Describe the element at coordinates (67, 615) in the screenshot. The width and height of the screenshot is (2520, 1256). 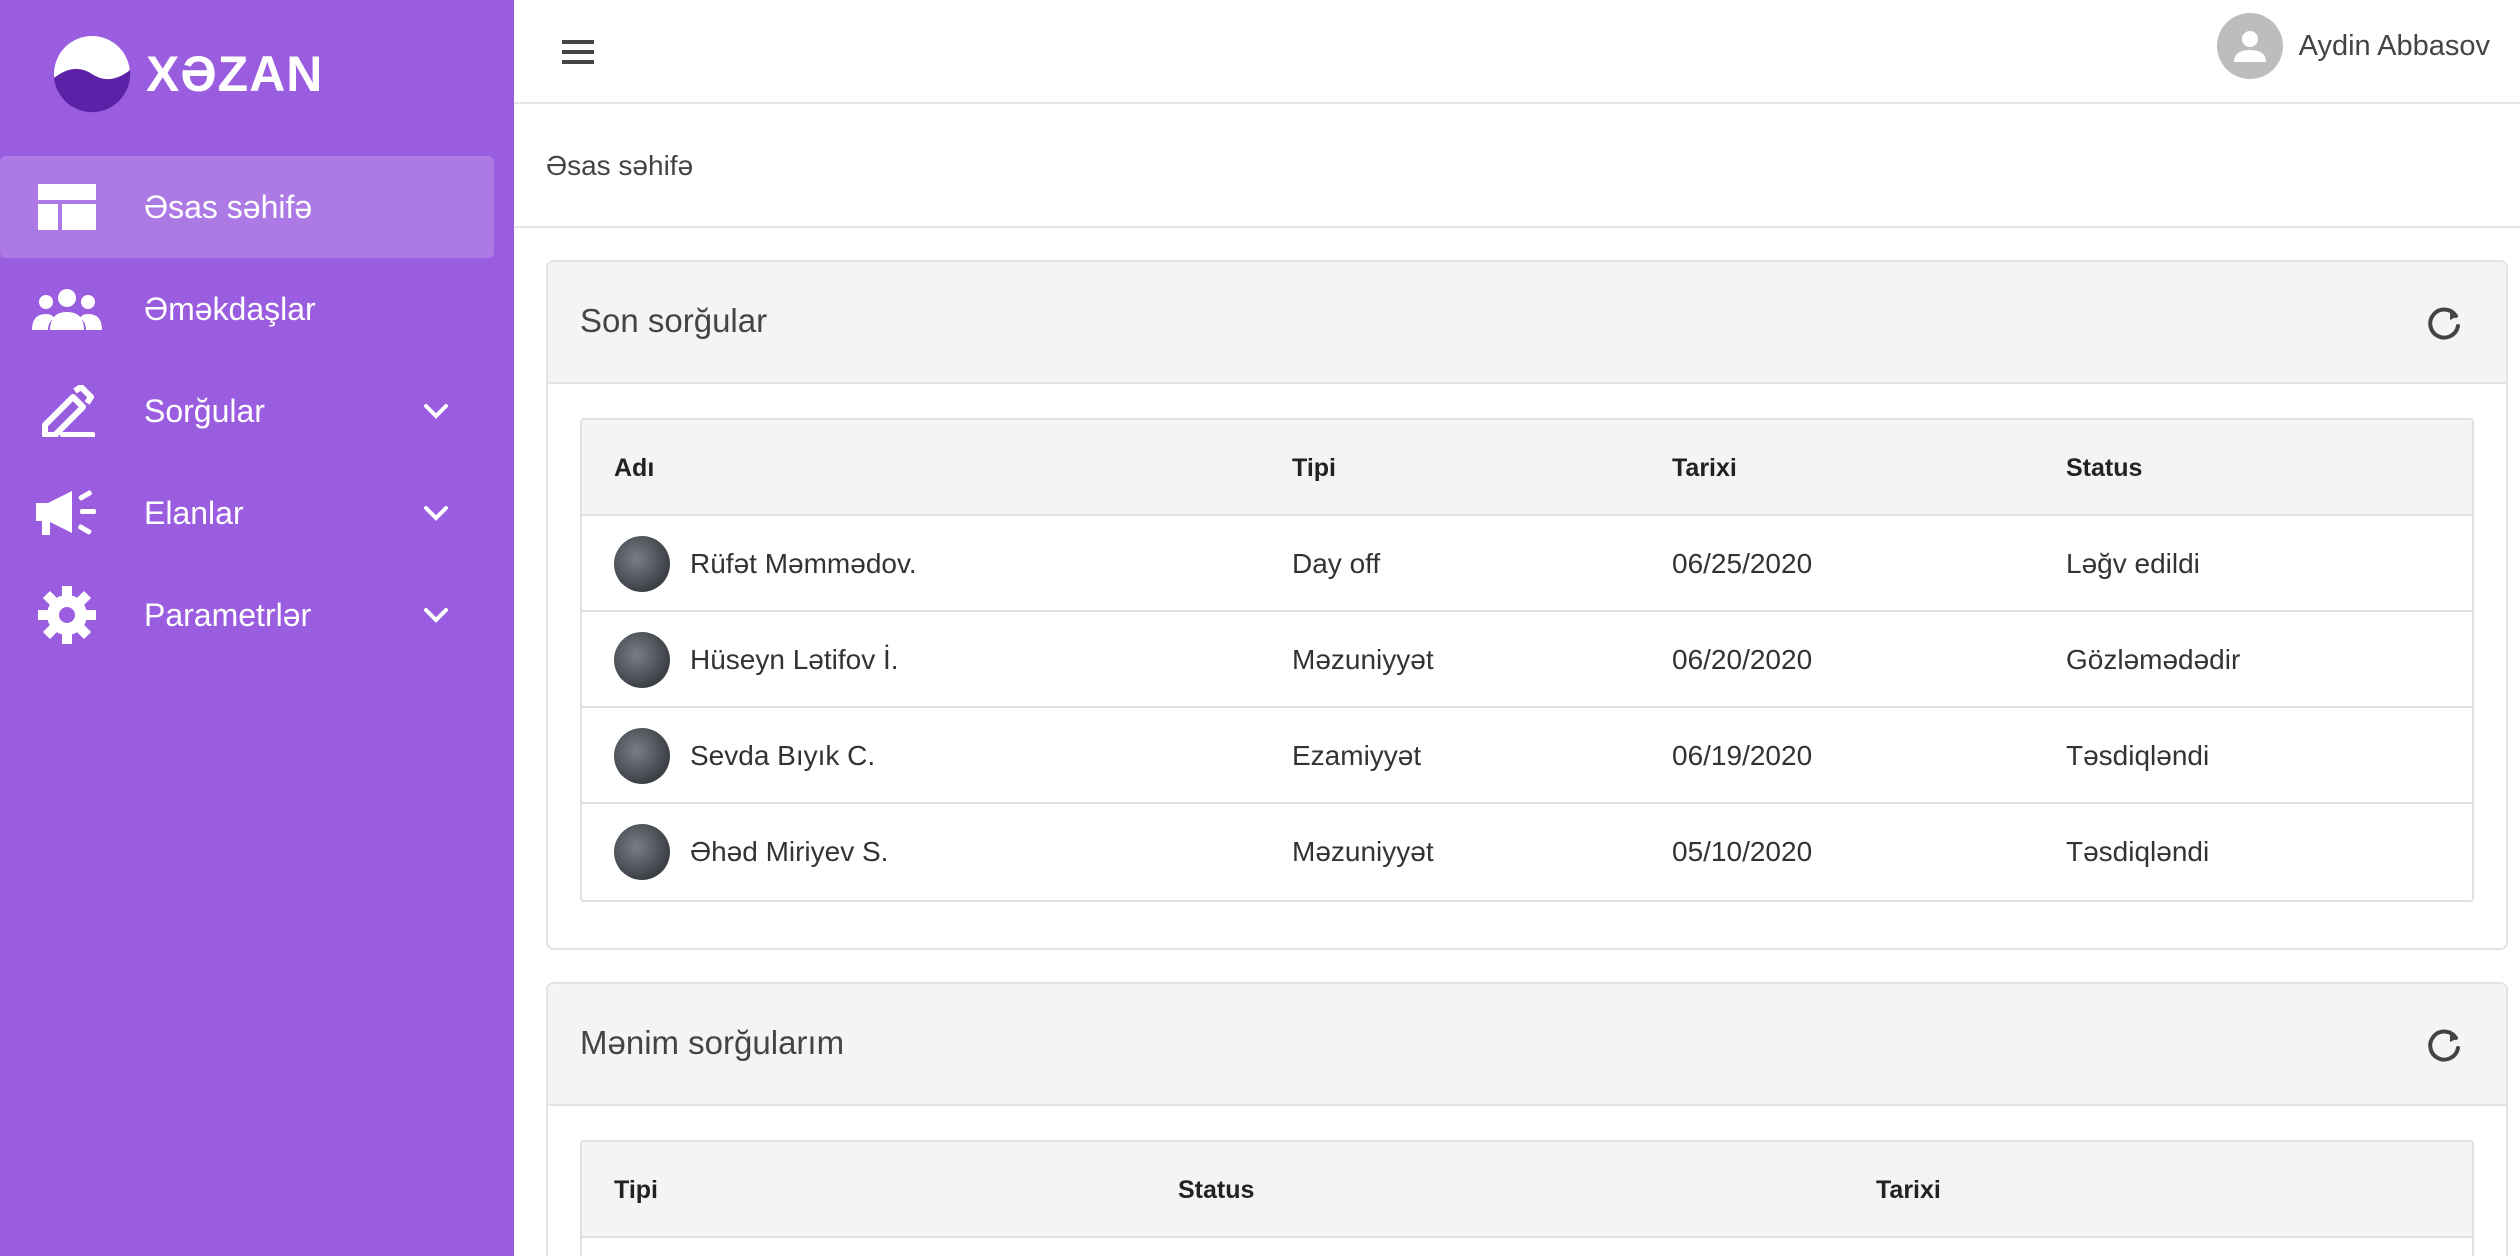
I see `gear-icon` at that location.